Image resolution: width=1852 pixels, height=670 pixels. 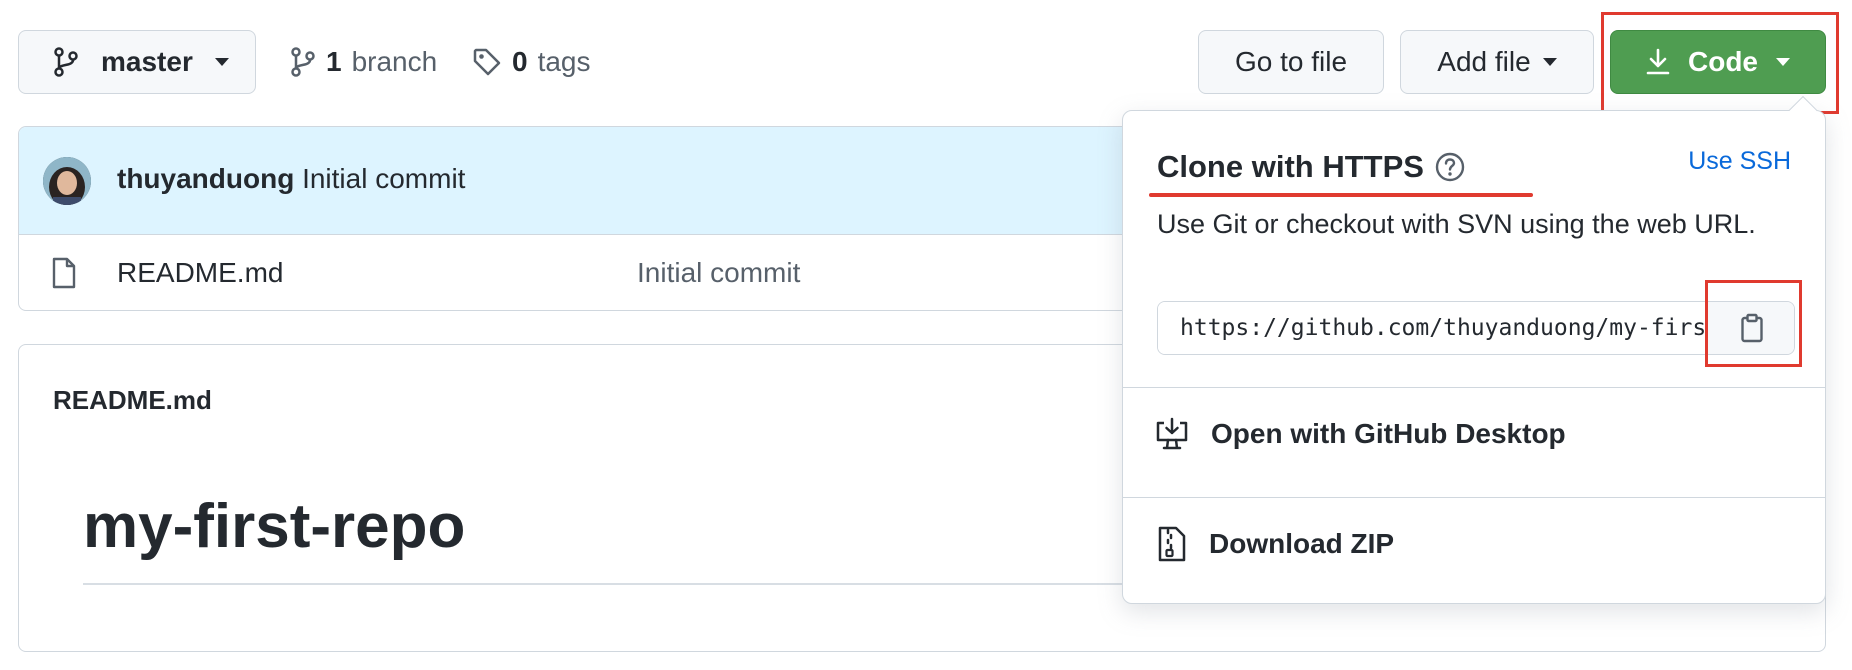 I want to click on readme-header: README.md, so click(x=132, y=400).